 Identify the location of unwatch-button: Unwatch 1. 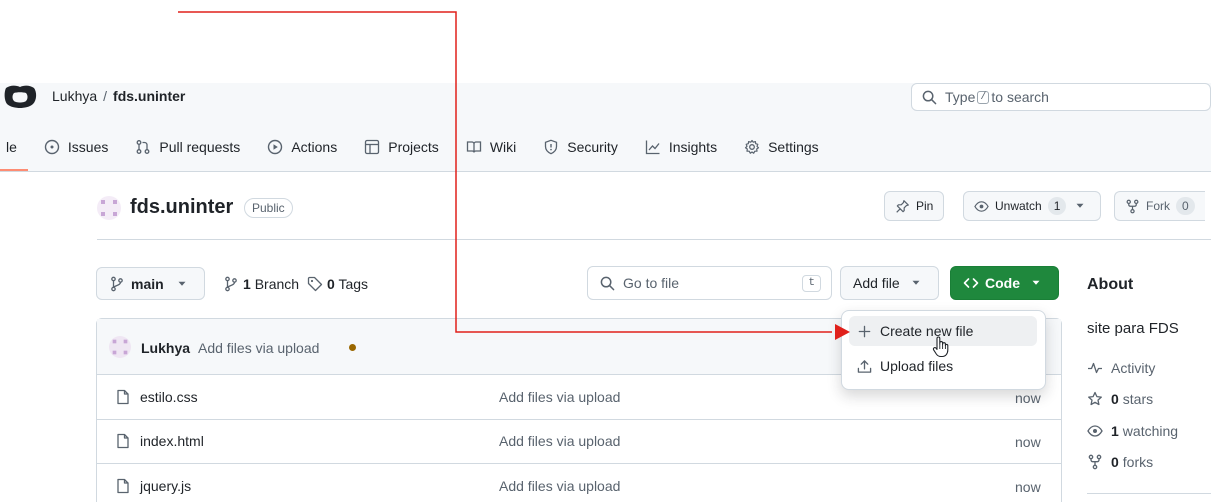
(1032, 206).